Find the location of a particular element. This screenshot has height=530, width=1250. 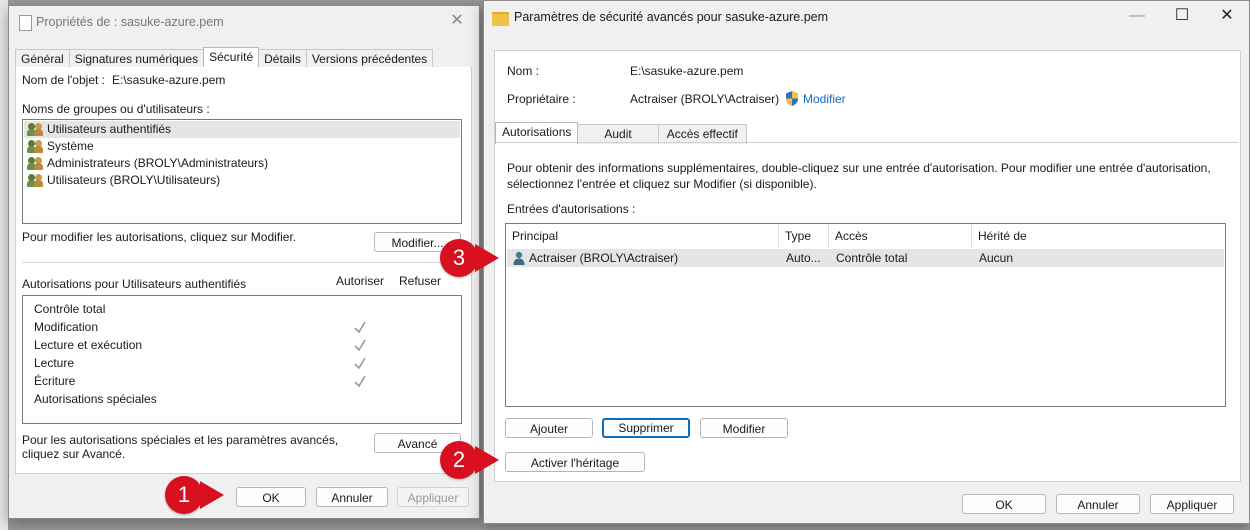

permission-row: Écriture is located at coordinates (54, 381).